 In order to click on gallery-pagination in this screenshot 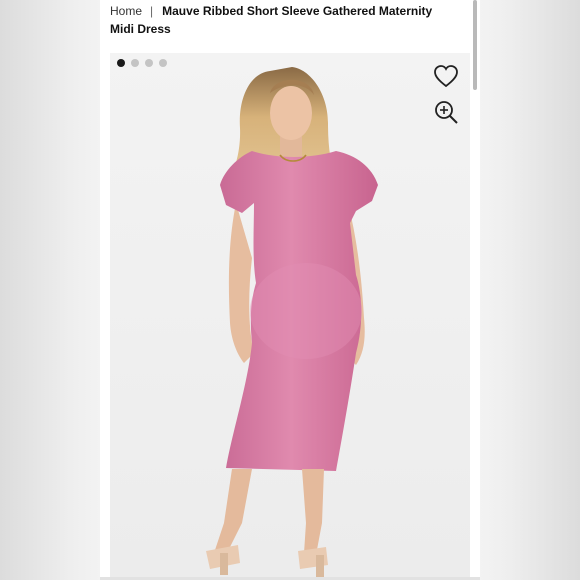, I will do `click(142, 63)`.